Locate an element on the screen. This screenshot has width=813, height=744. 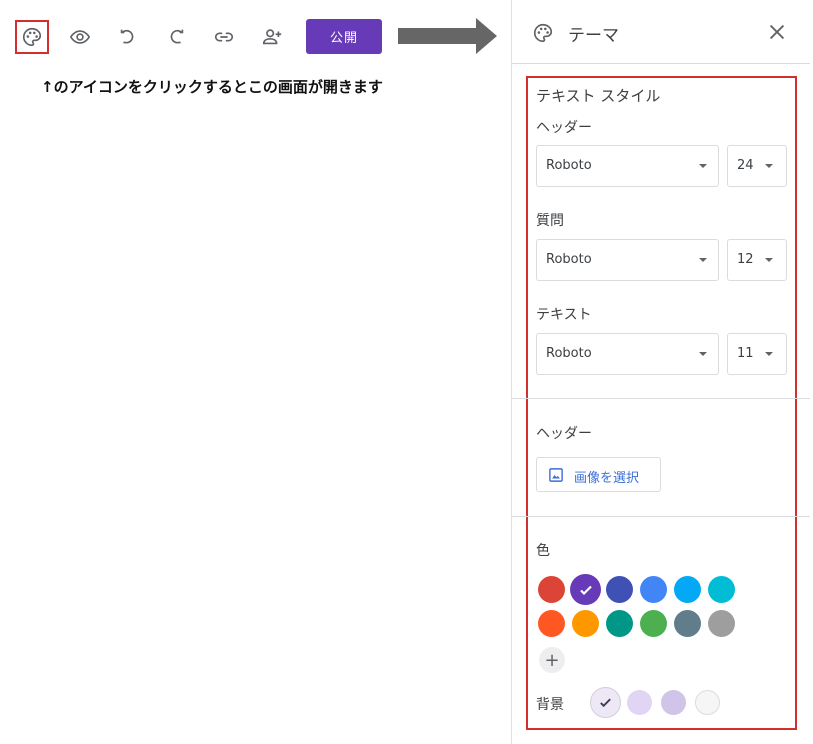
bg-swatch-grey is located at coordinates (707, 702).